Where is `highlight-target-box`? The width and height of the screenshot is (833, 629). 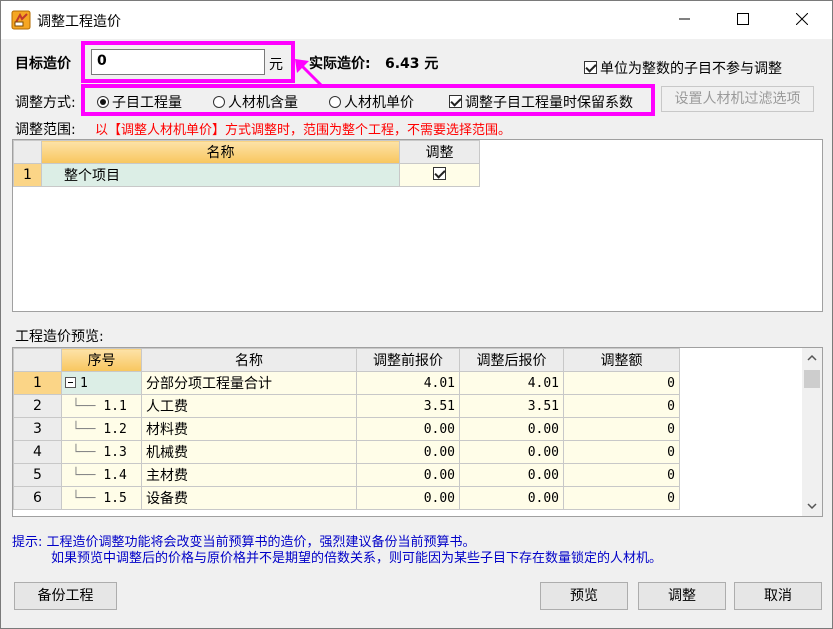
highlight-target-box is located at coordinates (188, 62).